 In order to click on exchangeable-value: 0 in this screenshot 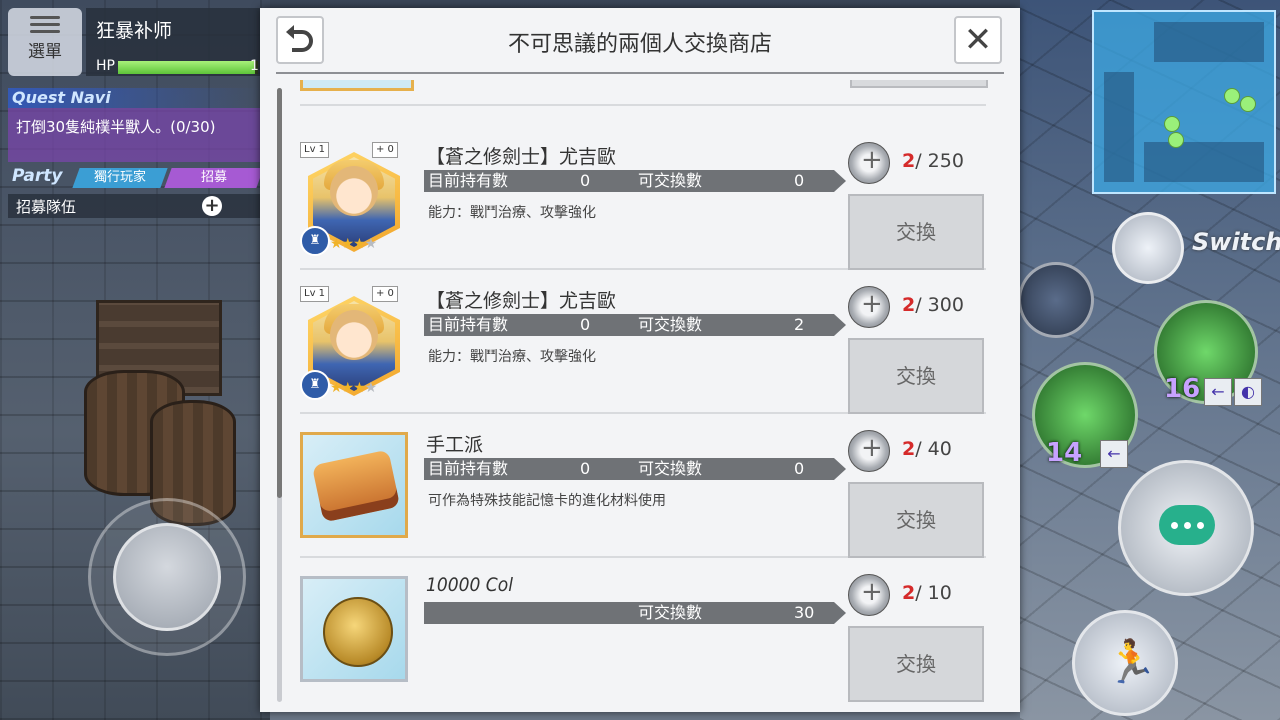, I will do `click(799, 468)`.